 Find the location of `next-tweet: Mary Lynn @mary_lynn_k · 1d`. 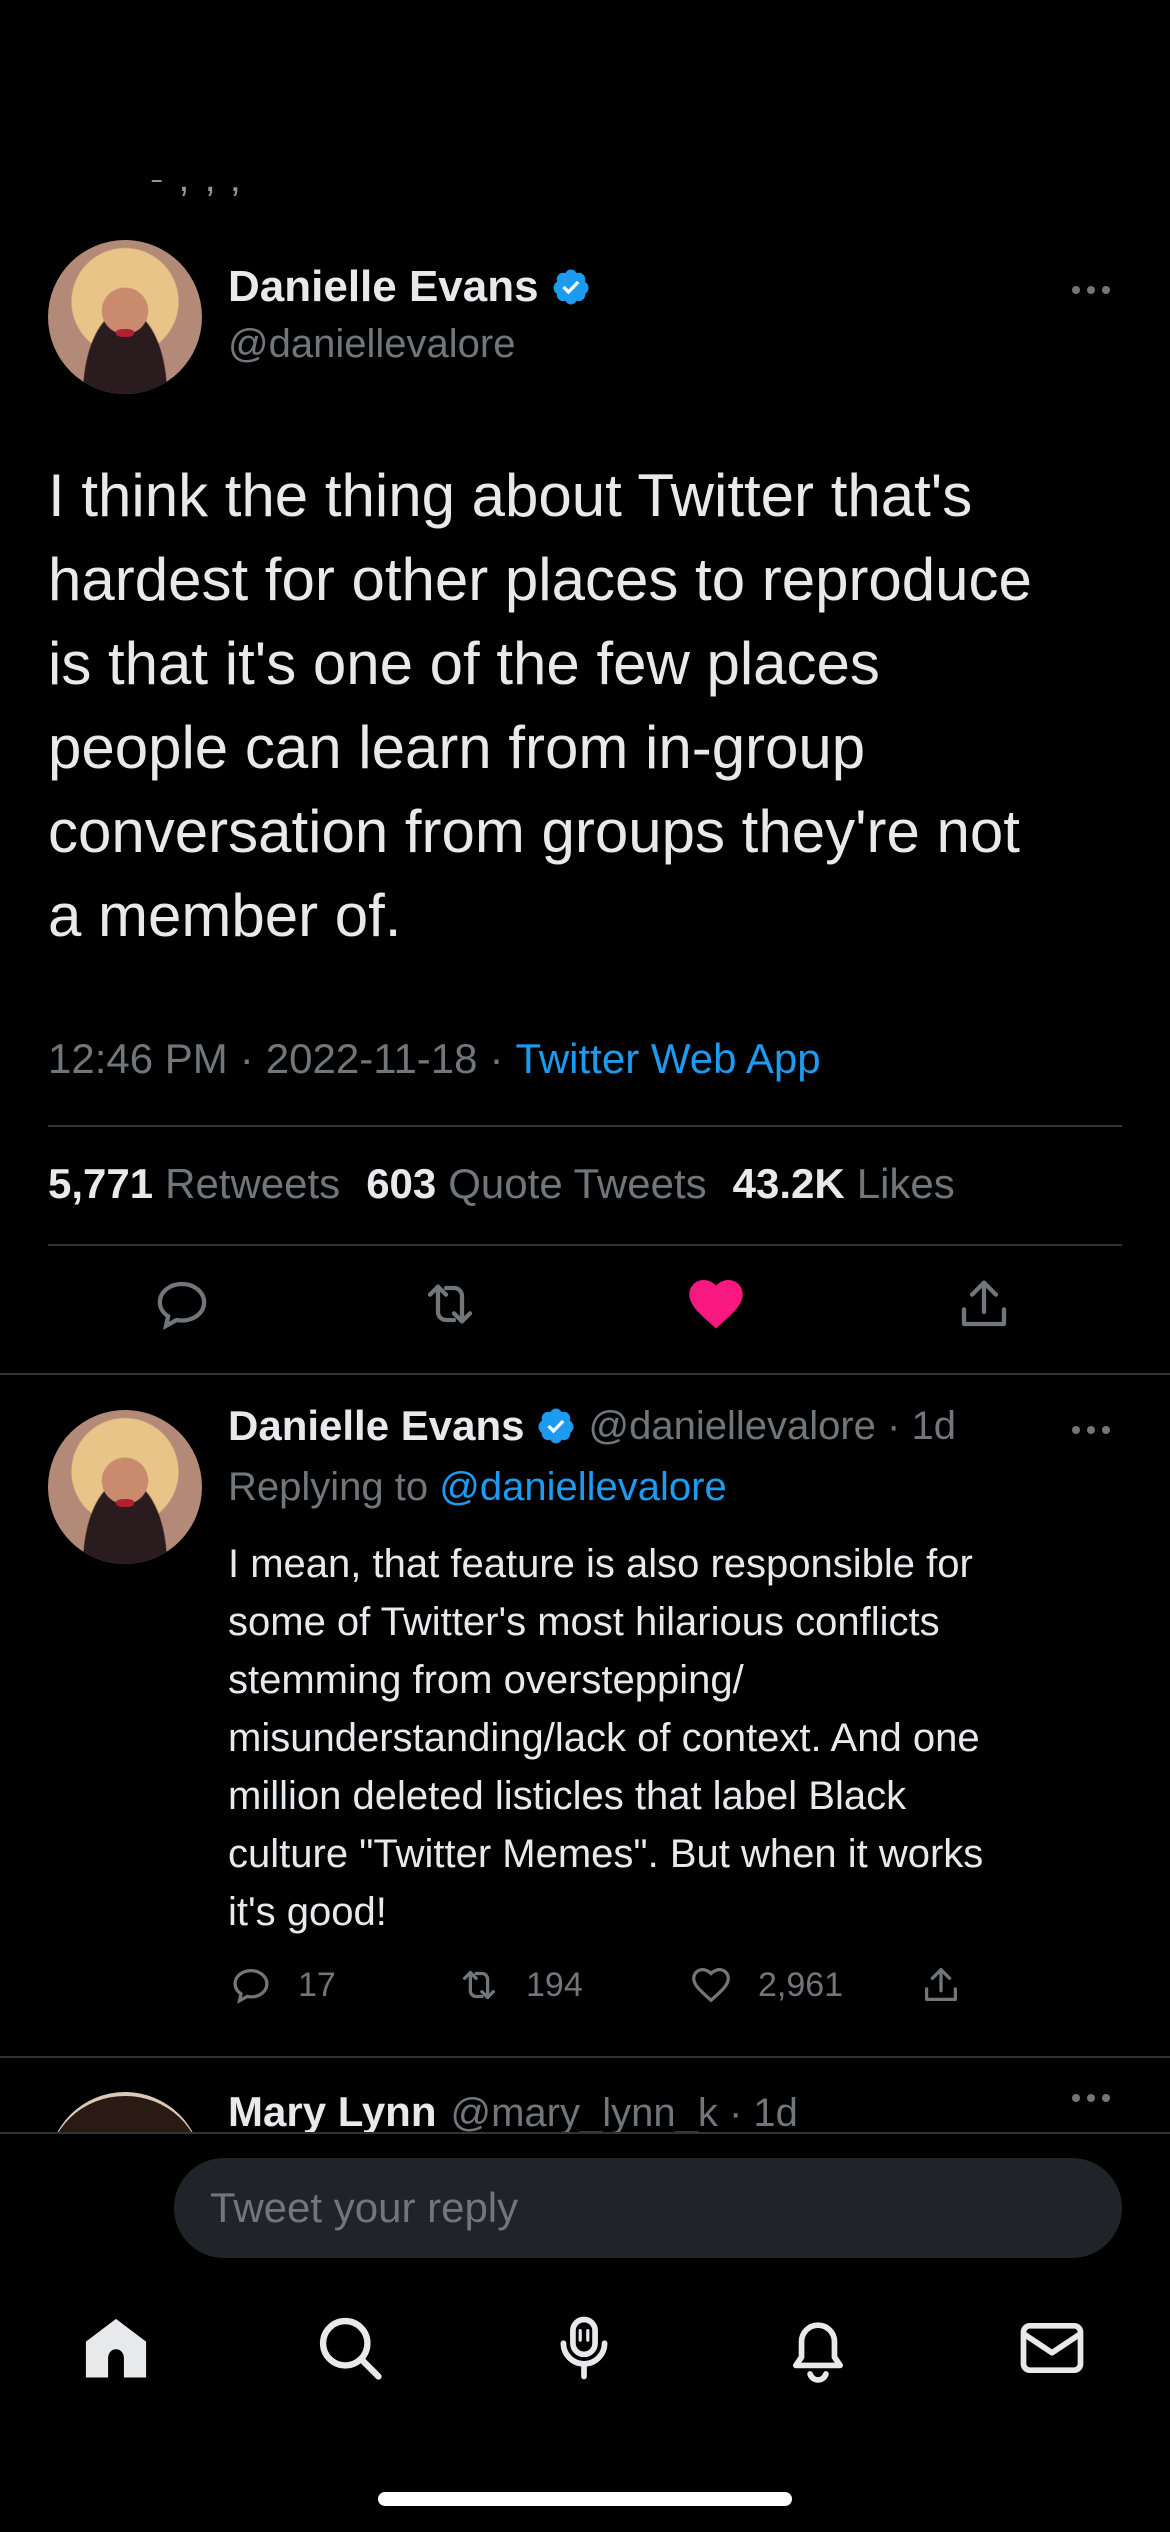

next-tweet: Mary Lynn @mary_lynn_k · 1d is located at coordinates (585, 2094).